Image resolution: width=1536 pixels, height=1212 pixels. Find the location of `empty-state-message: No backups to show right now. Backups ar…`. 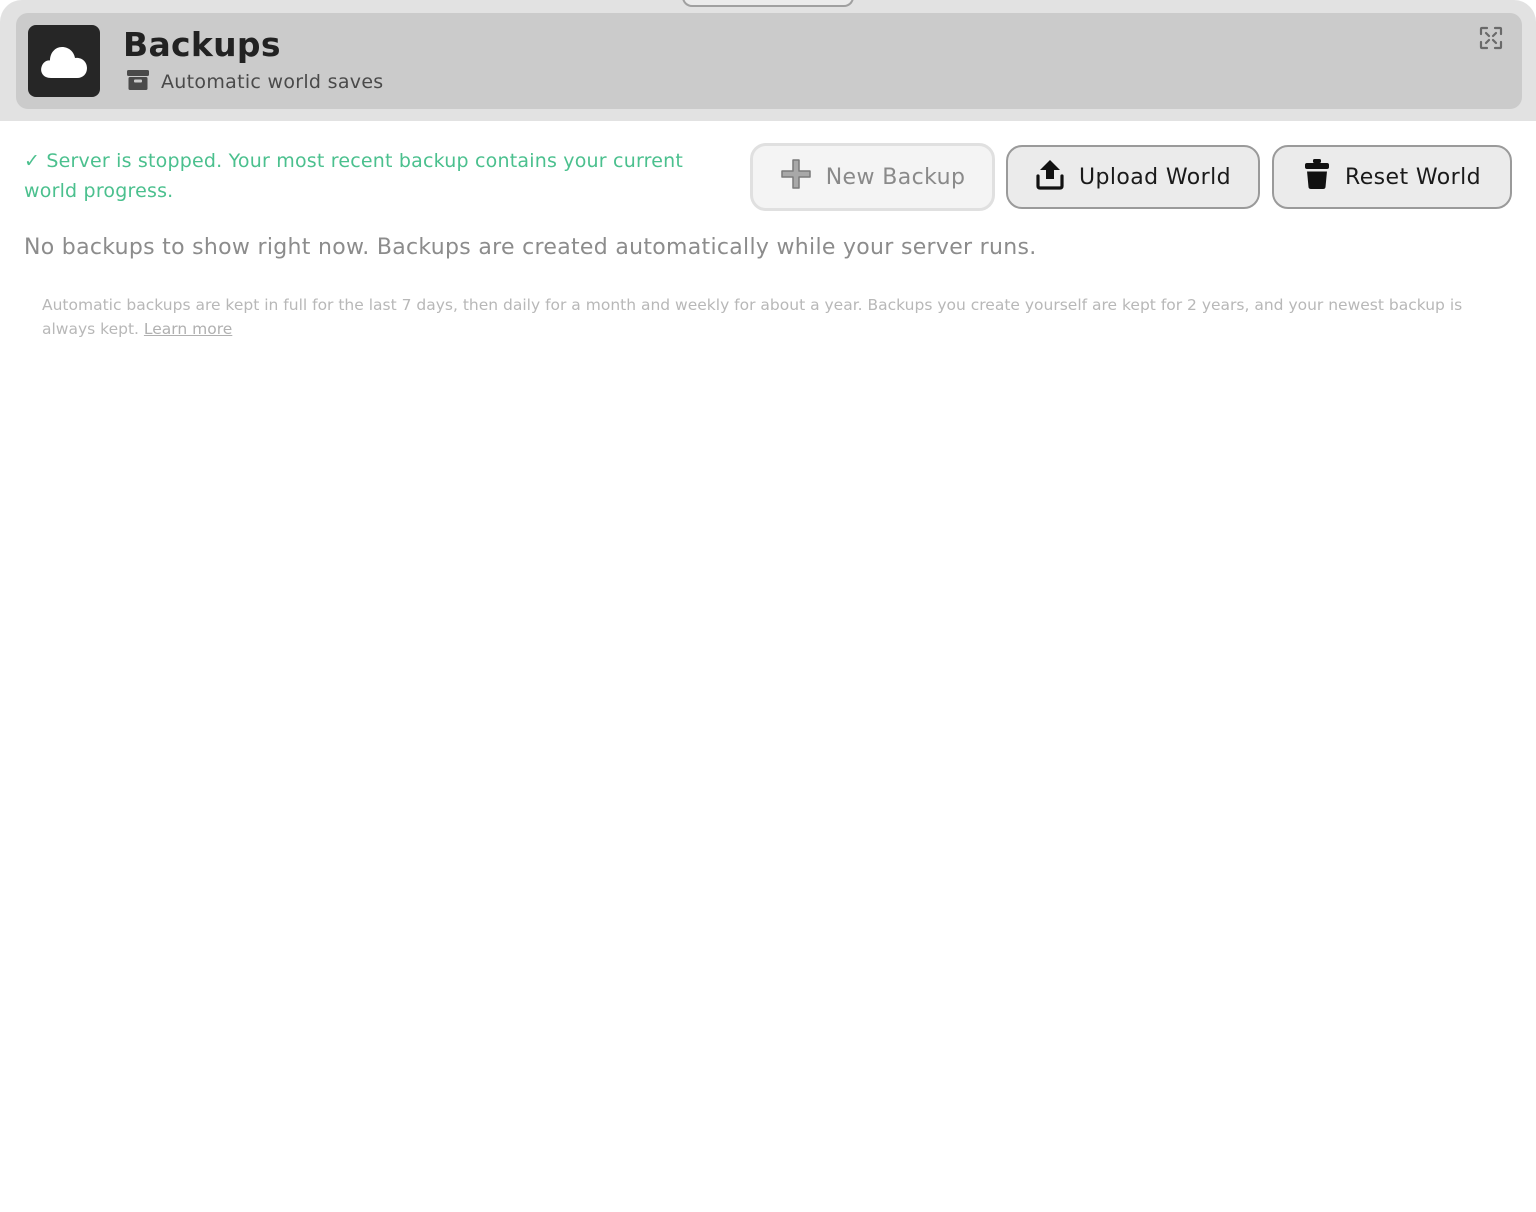

empty-state-message: No backups to show right now. Backups ar… is located at coordinates (530, 247).